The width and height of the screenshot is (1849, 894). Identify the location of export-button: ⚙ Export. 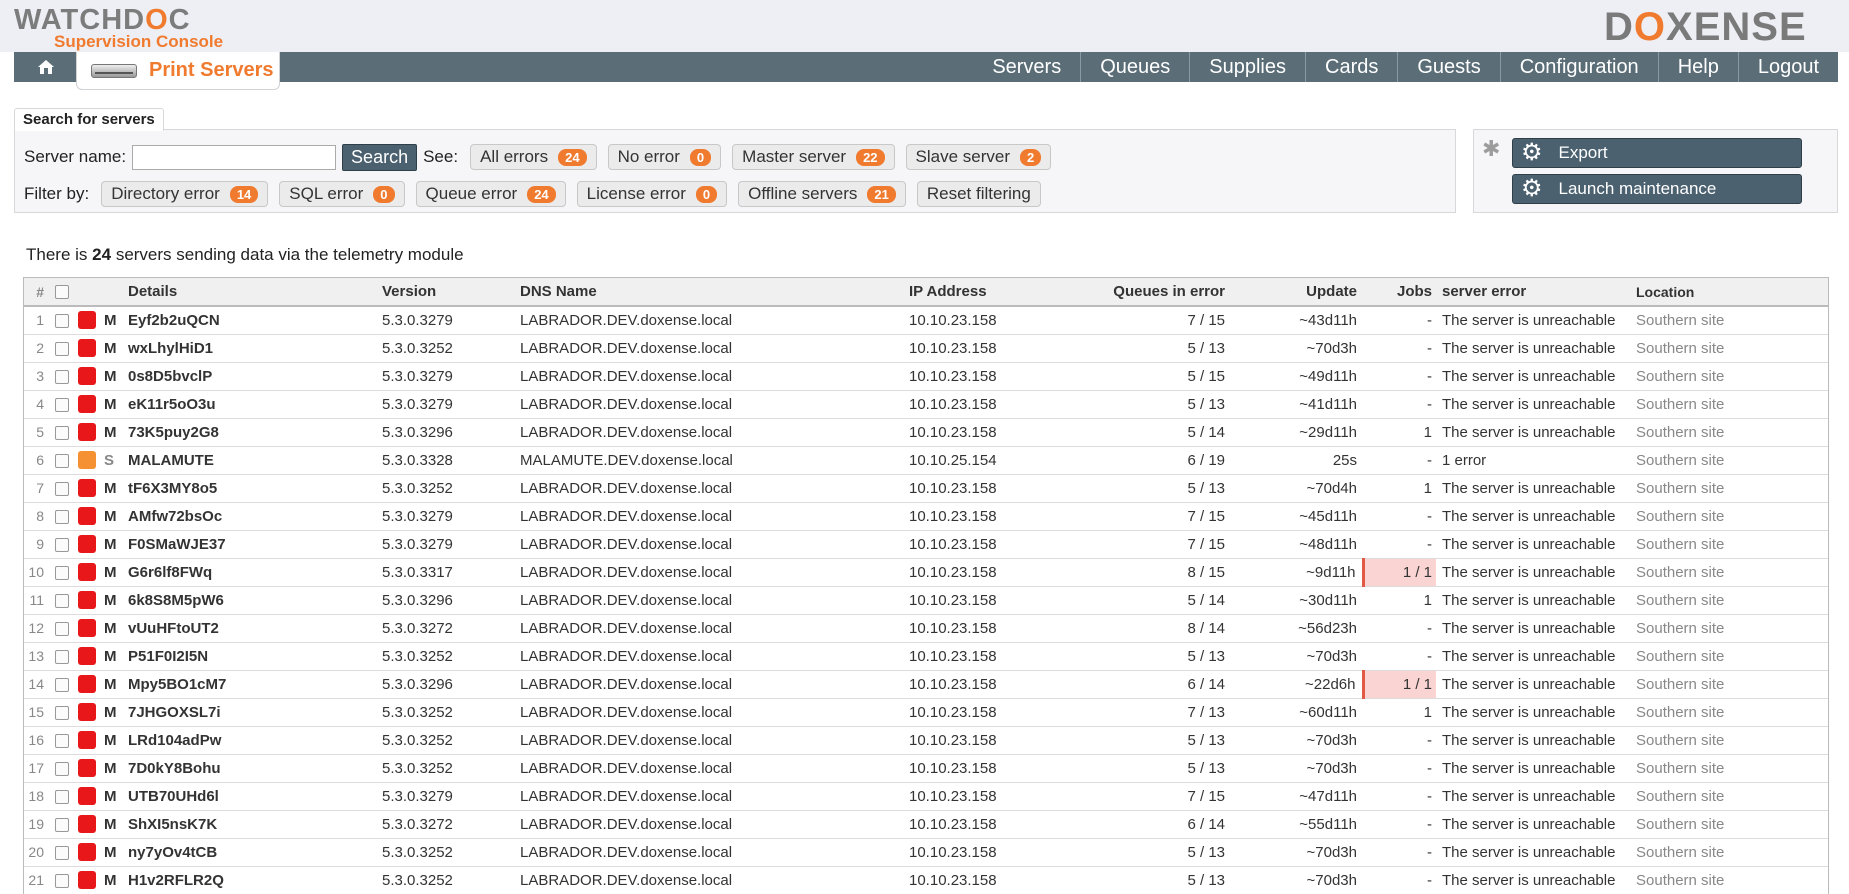
(1657, 153).